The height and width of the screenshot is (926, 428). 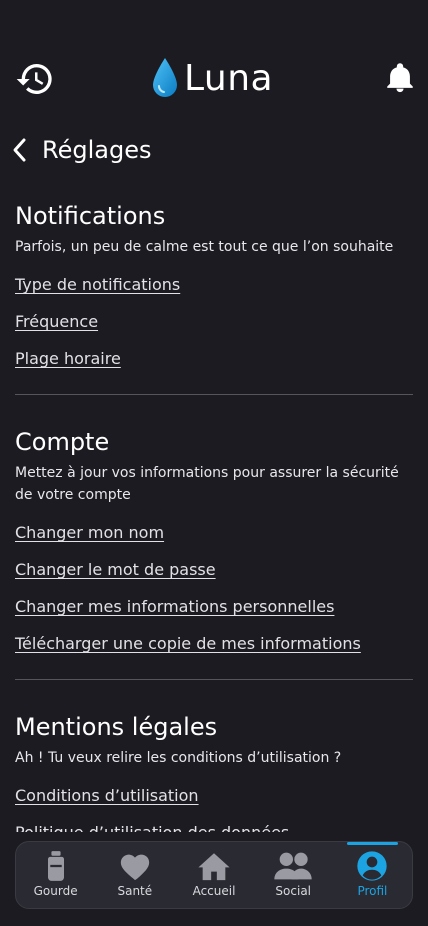 What do you see at coordinates (293, 891) in the screenshot?
I see `nav-label: Social` at bounding box center [293, 891].